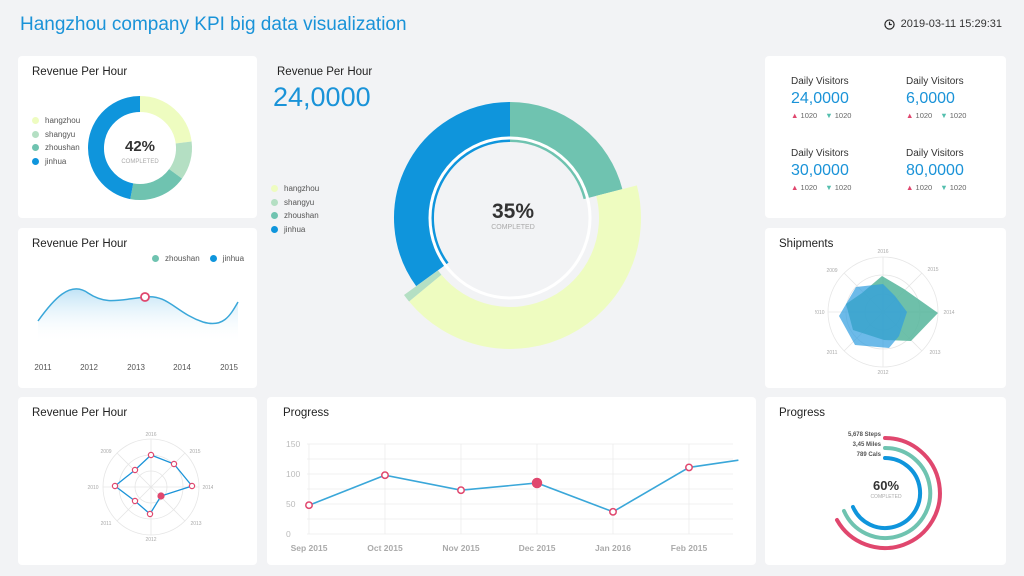  Describe the element at coordinates (867, 445) in the screenshot. I see `ring-label-miles: 3,45 Miles` at that location.